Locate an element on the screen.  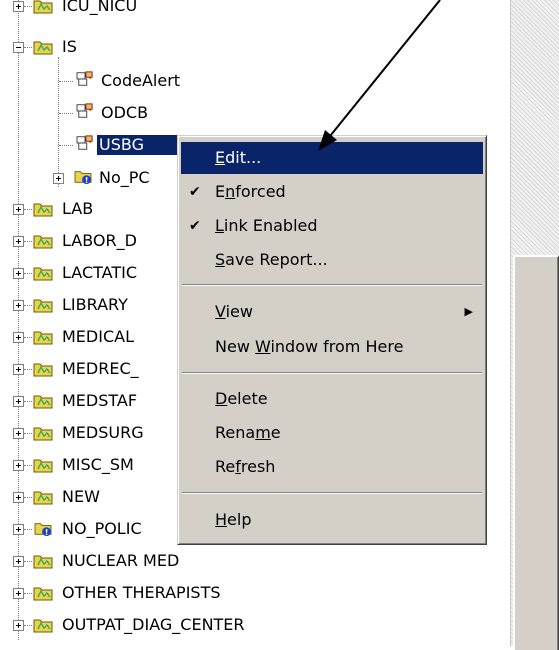
tree-node-label: ODCB is located at coordinates (125, 112).